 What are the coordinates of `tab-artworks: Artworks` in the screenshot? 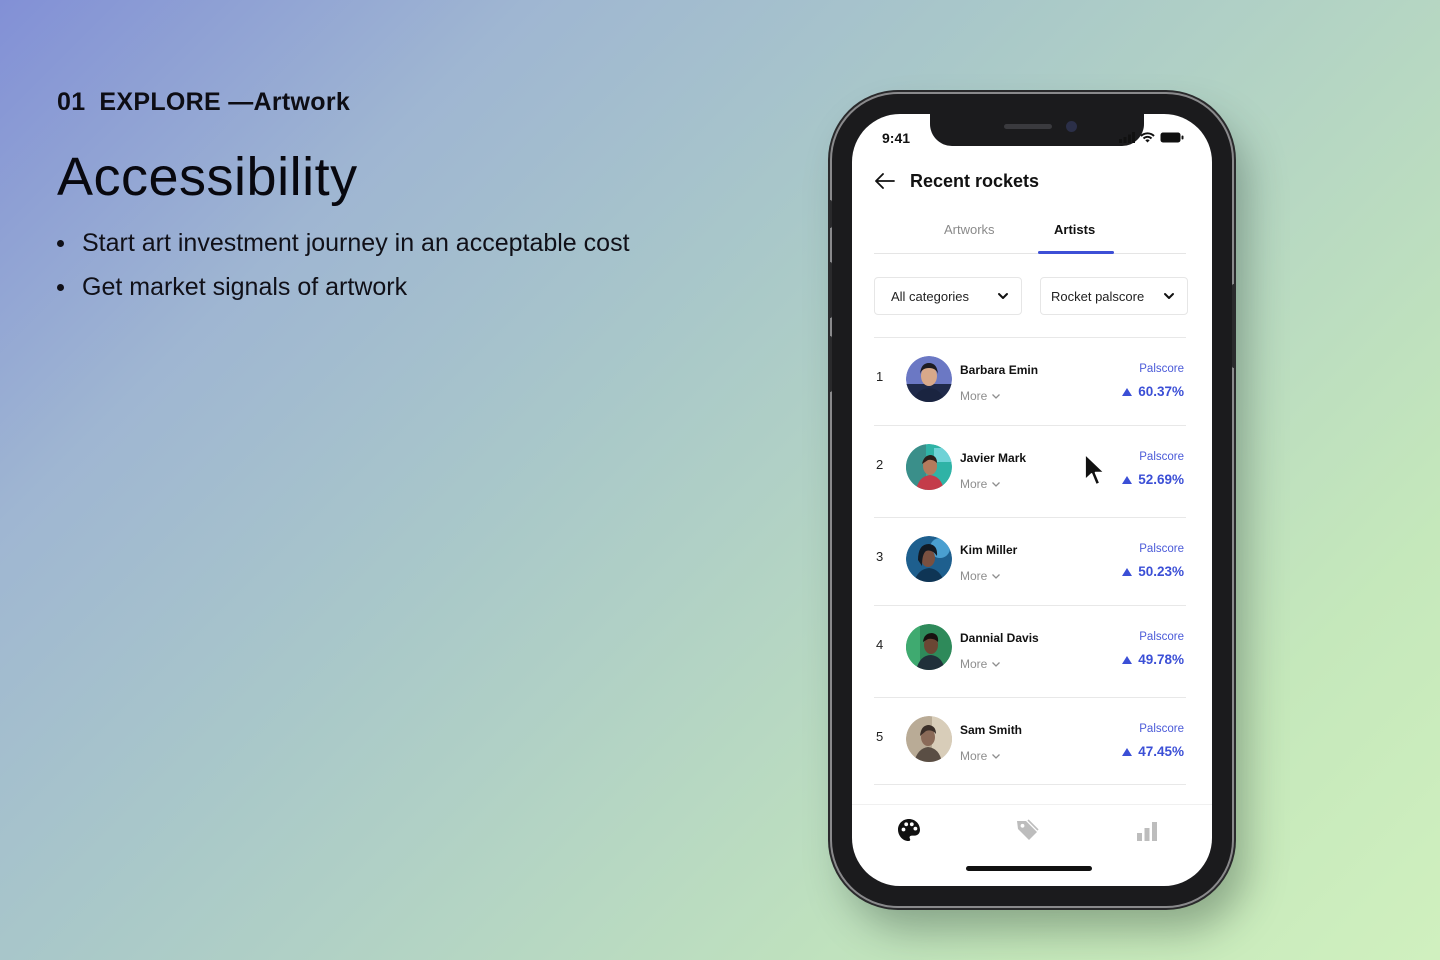 It's located at (969, 229).